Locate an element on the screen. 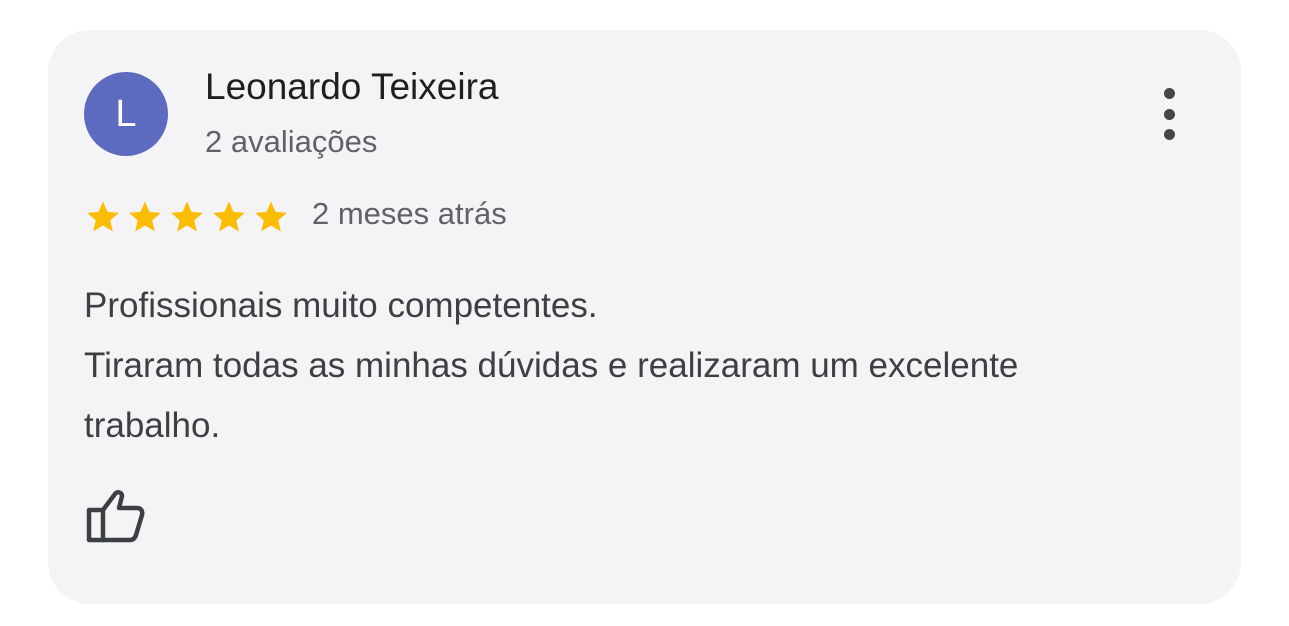  star-rating is located at coordinates (189, 217).